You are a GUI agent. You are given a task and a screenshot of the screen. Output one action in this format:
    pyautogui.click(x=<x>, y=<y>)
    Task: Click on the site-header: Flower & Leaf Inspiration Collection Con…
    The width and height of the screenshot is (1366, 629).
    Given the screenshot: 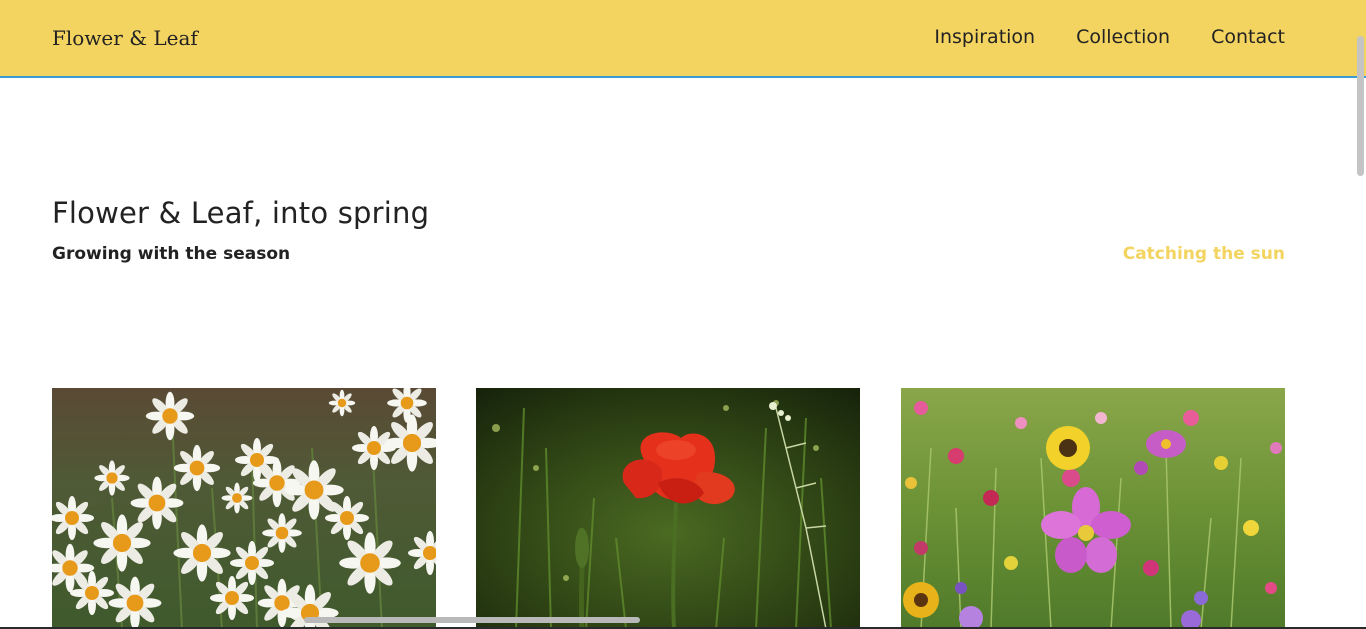 What is the action you would take?
    pyautogui.click(x=683, y=39)
    